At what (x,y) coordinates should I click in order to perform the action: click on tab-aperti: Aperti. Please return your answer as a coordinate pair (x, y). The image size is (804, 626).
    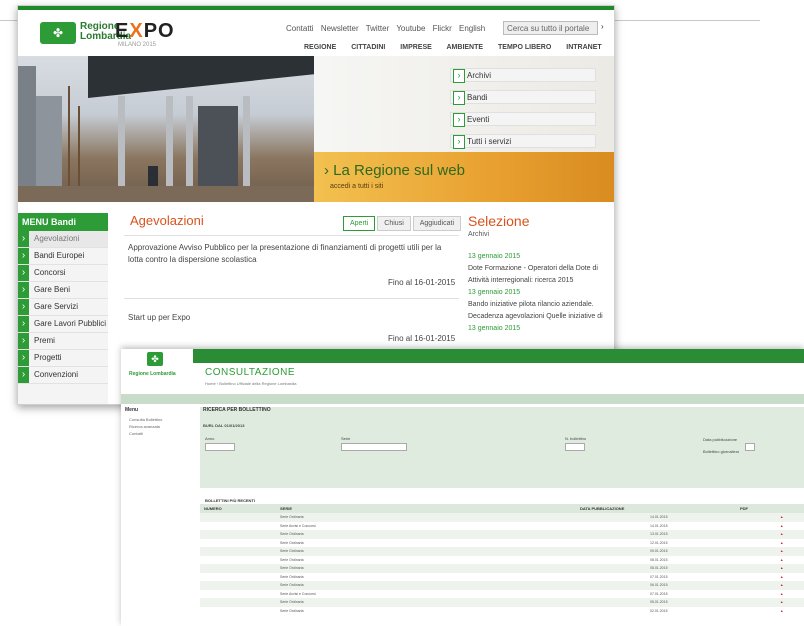
    Looking at the image, I should click on (359, 223).